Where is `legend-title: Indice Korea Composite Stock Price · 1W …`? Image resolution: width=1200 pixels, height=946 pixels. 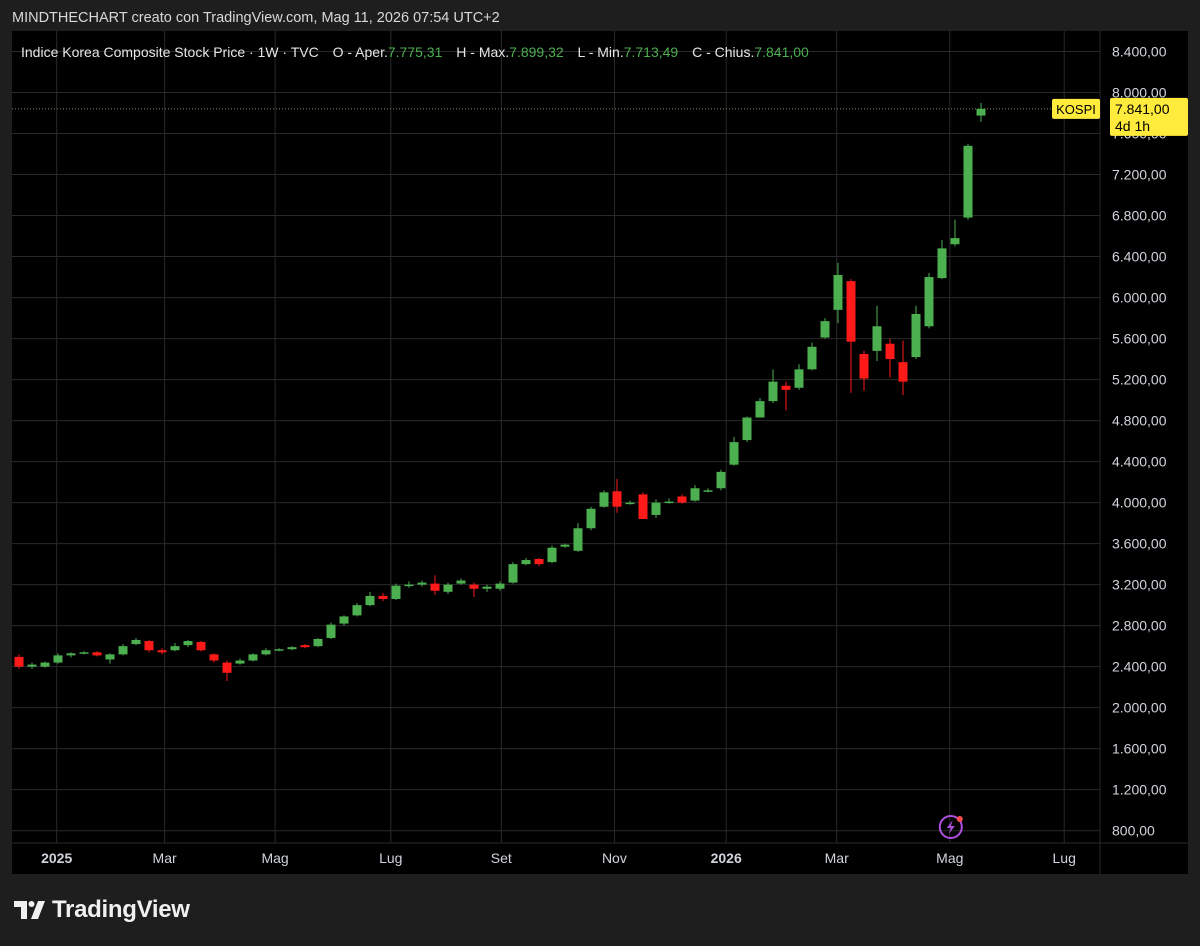 legend-title: Indice Korea Composite Stock Price · 1W … is located at coordinates (170, 52).